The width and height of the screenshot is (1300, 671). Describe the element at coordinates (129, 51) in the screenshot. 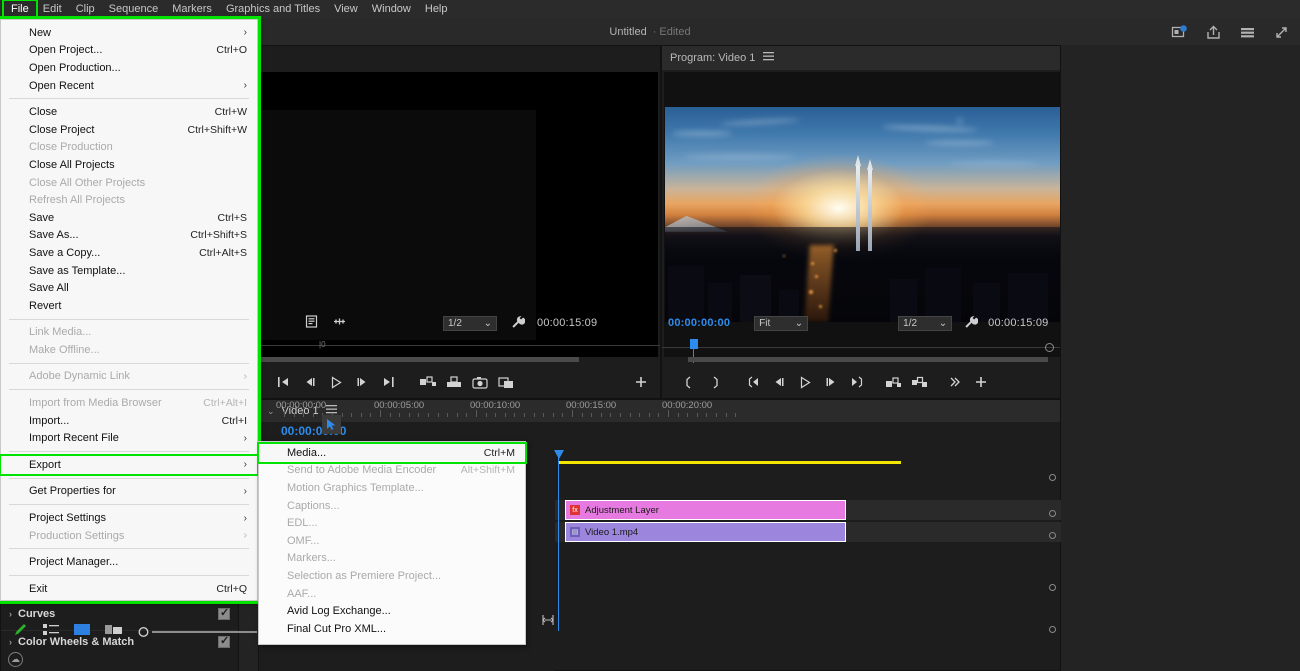

I see `file-menu-item-open-project: Open Project... Ctrl+O` at that location.